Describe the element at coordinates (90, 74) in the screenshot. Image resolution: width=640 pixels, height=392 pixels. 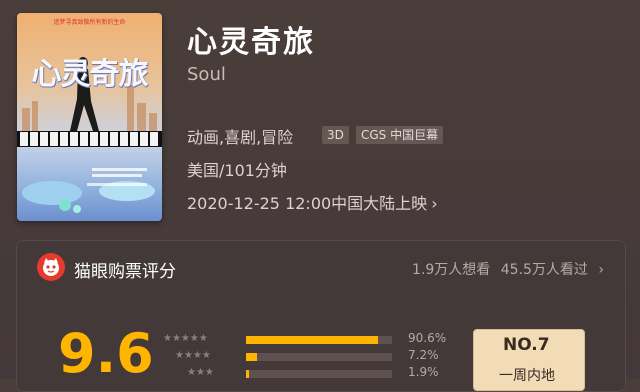
I see `poster-title: 心灵奇旅` at that location.